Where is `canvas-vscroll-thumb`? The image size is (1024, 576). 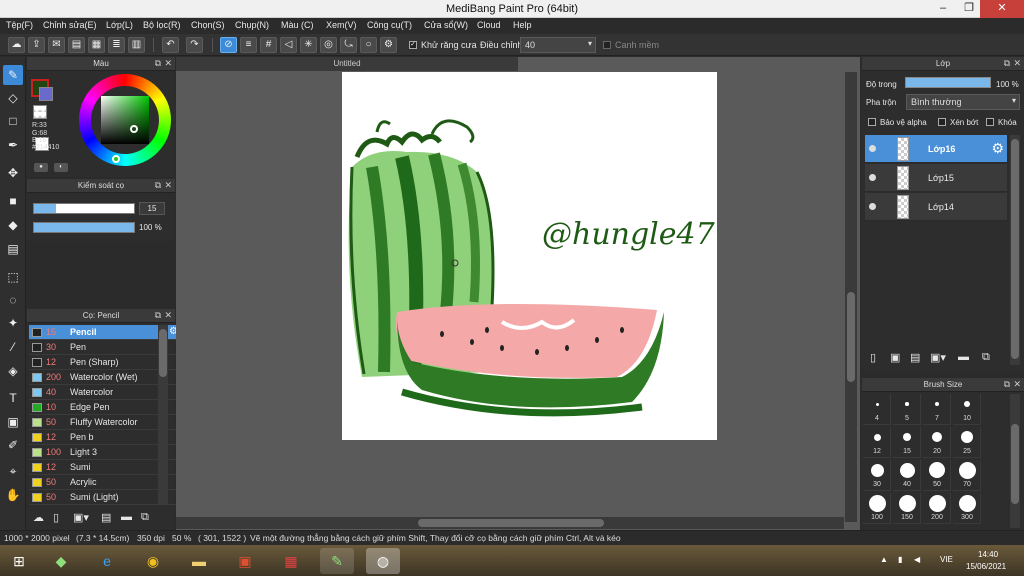 canvas-vscroll-thumb is located at coordinates (851, 337).